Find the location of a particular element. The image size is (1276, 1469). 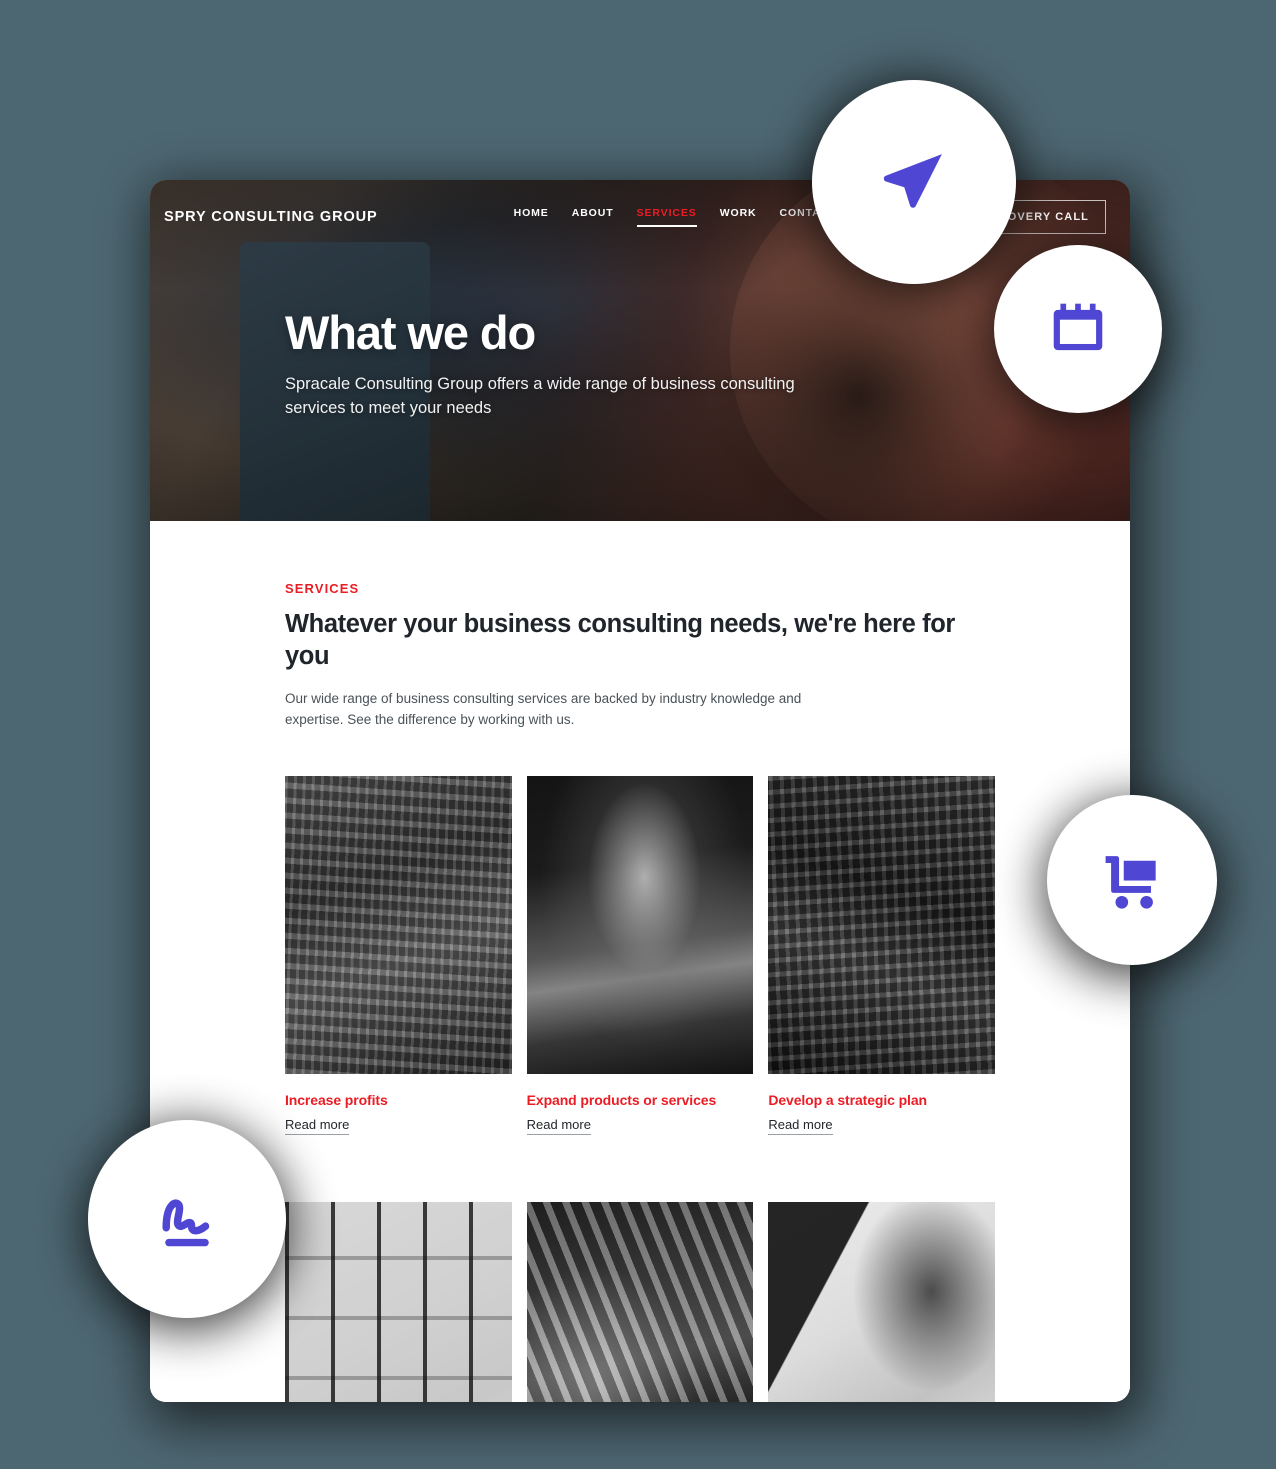

send-icon is located at coordinates (914, 182).